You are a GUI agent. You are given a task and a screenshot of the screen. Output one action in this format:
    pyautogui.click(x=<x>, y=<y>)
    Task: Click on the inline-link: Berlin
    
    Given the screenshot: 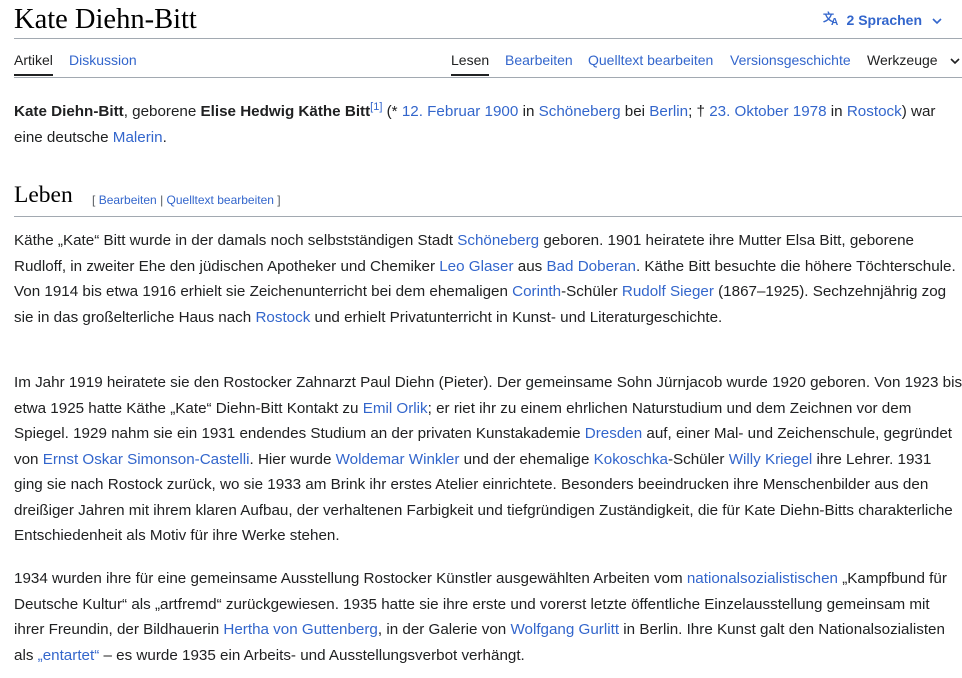 What is the action you would take?
    pyautogui.click(x=668, y=111)
    